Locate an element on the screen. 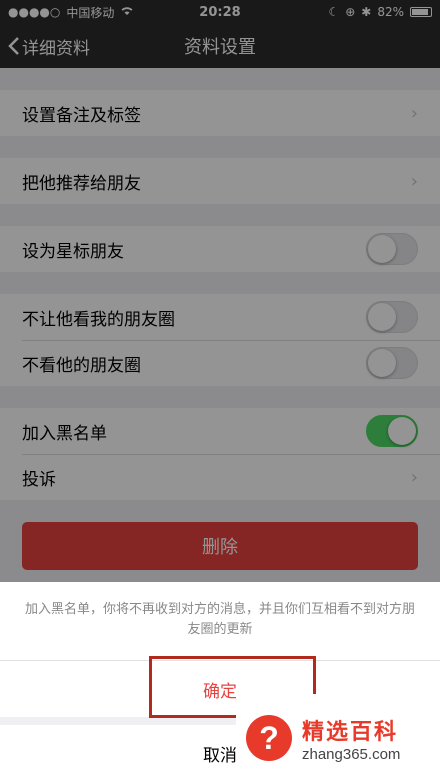 This screenshot has width=440, height=782. watermark-url: zhang365.com is located at coordinates (351, 754).